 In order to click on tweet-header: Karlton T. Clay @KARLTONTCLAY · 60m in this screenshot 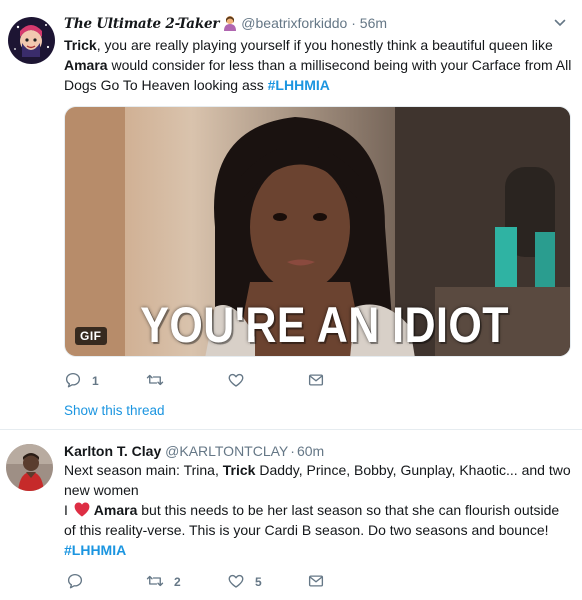, I will do `click(194, 451)`.